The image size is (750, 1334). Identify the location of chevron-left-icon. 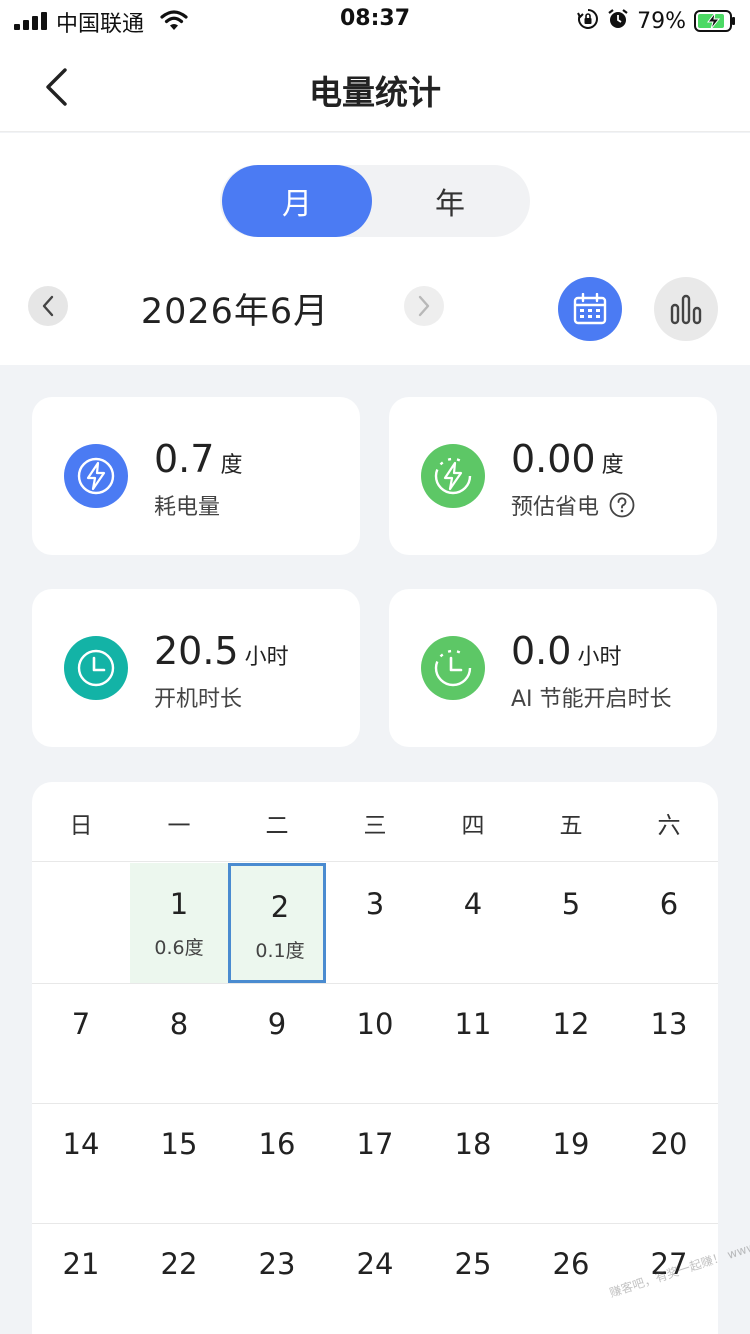
(48, 306).